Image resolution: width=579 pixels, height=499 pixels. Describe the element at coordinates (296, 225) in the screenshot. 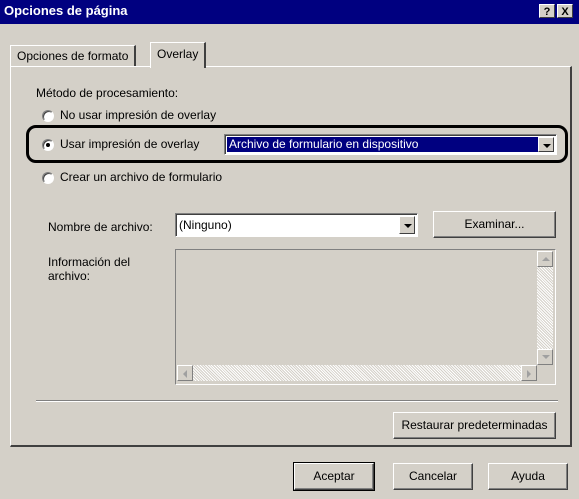

I see `file-name-select: (Ninguno)` at that location.